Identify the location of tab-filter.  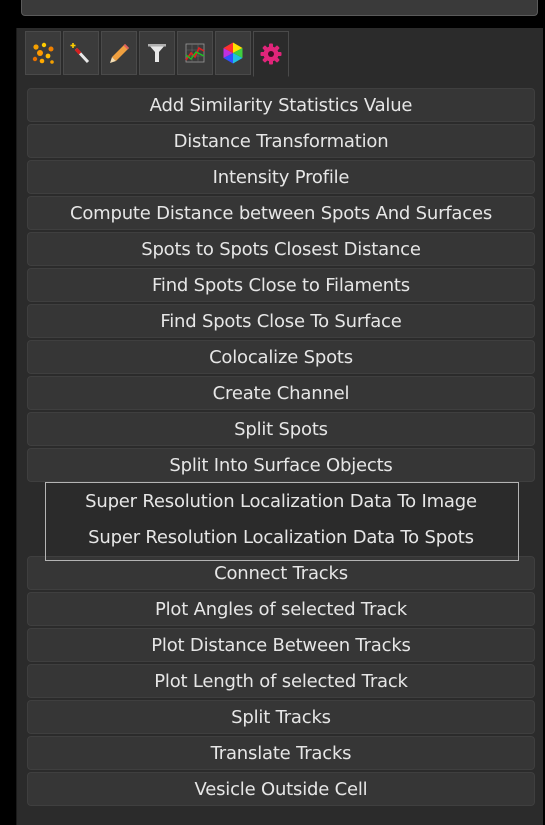
(157, 53).